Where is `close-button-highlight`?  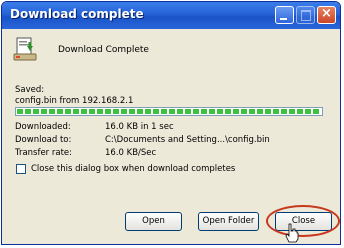 close-button-highlight is located at coordinates (303, 221).